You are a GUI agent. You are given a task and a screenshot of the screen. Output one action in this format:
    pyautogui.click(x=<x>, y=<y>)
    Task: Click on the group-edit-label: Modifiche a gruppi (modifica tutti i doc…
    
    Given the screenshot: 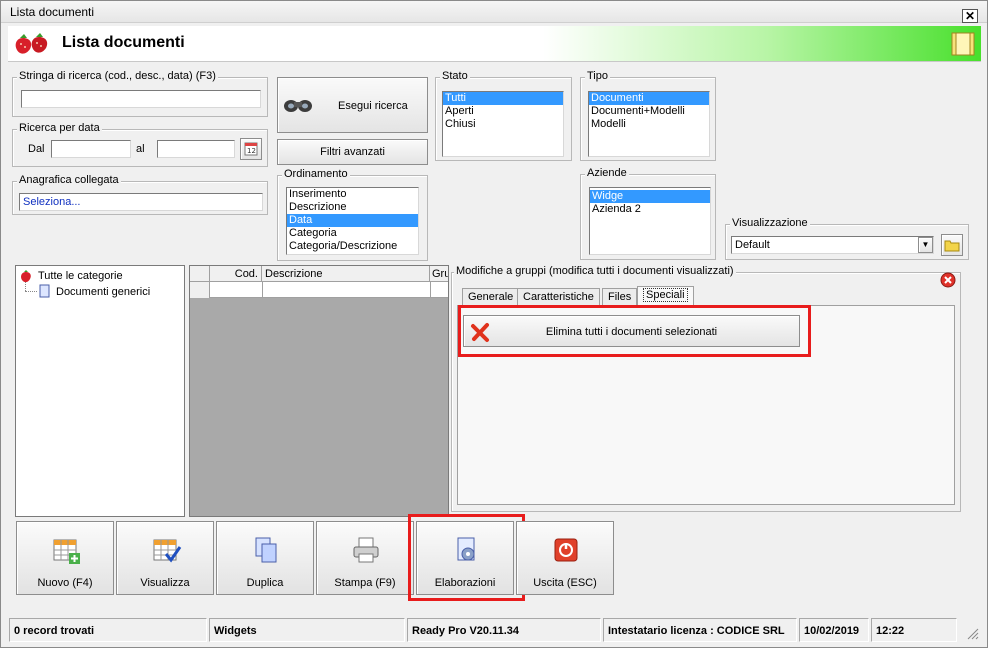 What is the action you would take?
    pyautogui.click(x=595, y=271)
    